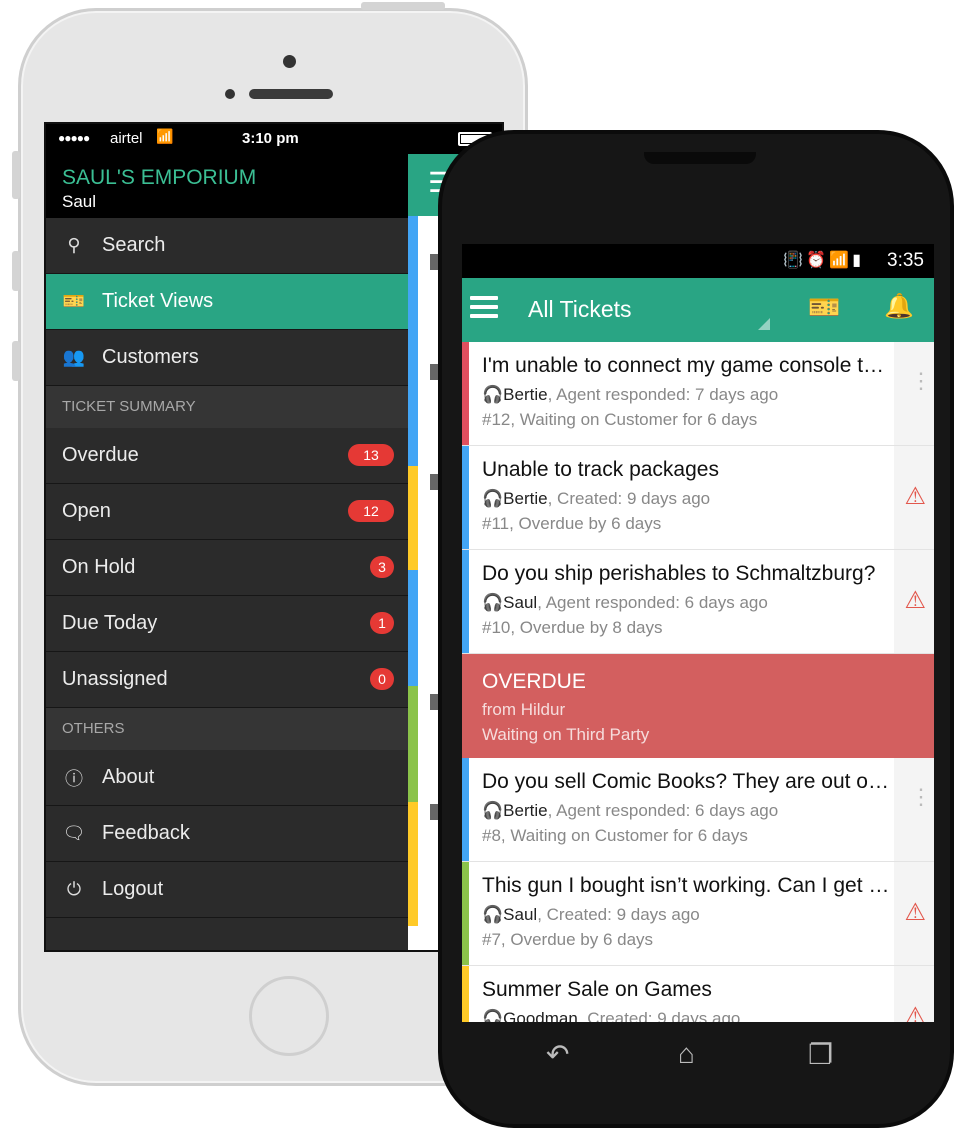 The width and height of the screenshot is (966, 1137). What do you see at coordinates (611, 1015) in the screenshot?
I see `ticket-activity: 🎧Goodman, Created: 9 days ago` at bounding box center [611, 1015].